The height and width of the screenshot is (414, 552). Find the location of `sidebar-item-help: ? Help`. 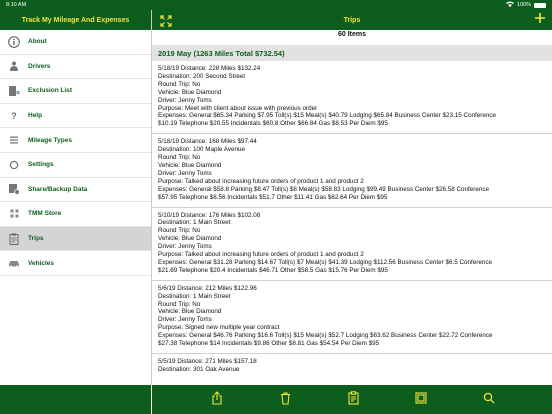

sidebar-item-help: ? Help is located at coordinates (75, 116).